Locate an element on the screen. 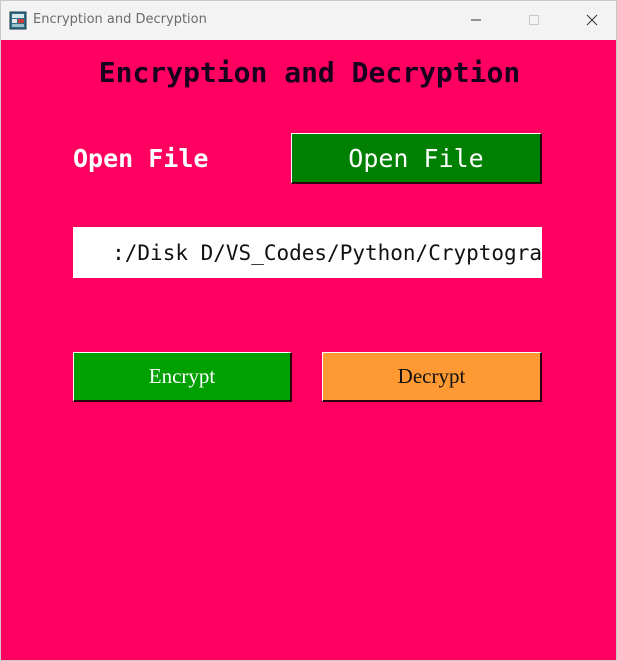 The image size is (617, 661). close-button is located at coordinates (592, 20).